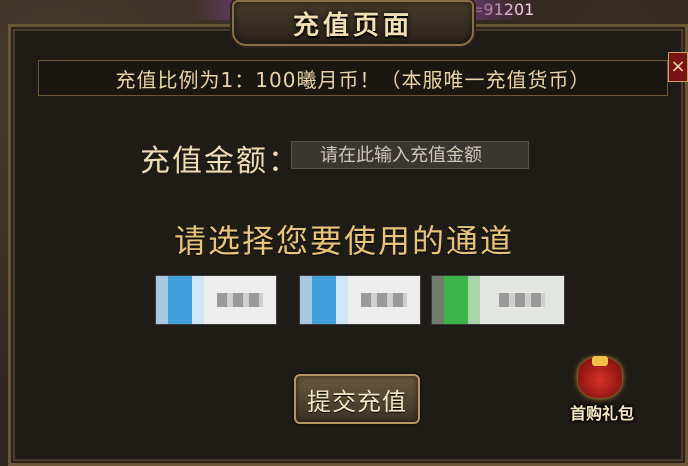 The width and height of the screenshot is (688, 466). I want to click on ratio-text: 充值比例为1：100曦月币！（本服唯一充值货币）, so click(353, 79).